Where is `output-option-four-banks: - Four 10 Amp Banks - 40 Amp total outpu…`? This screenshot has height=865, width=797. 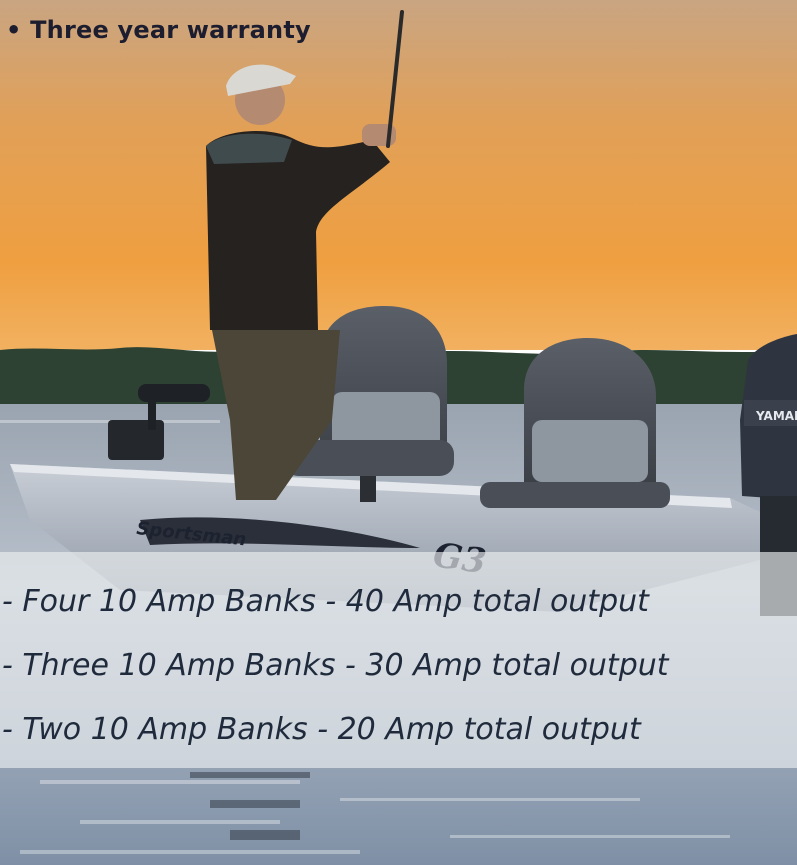 output-option-four-banks: - Four 10 Amp Banks - 40 Amp total outpu… is located at coordinates (325, 601).